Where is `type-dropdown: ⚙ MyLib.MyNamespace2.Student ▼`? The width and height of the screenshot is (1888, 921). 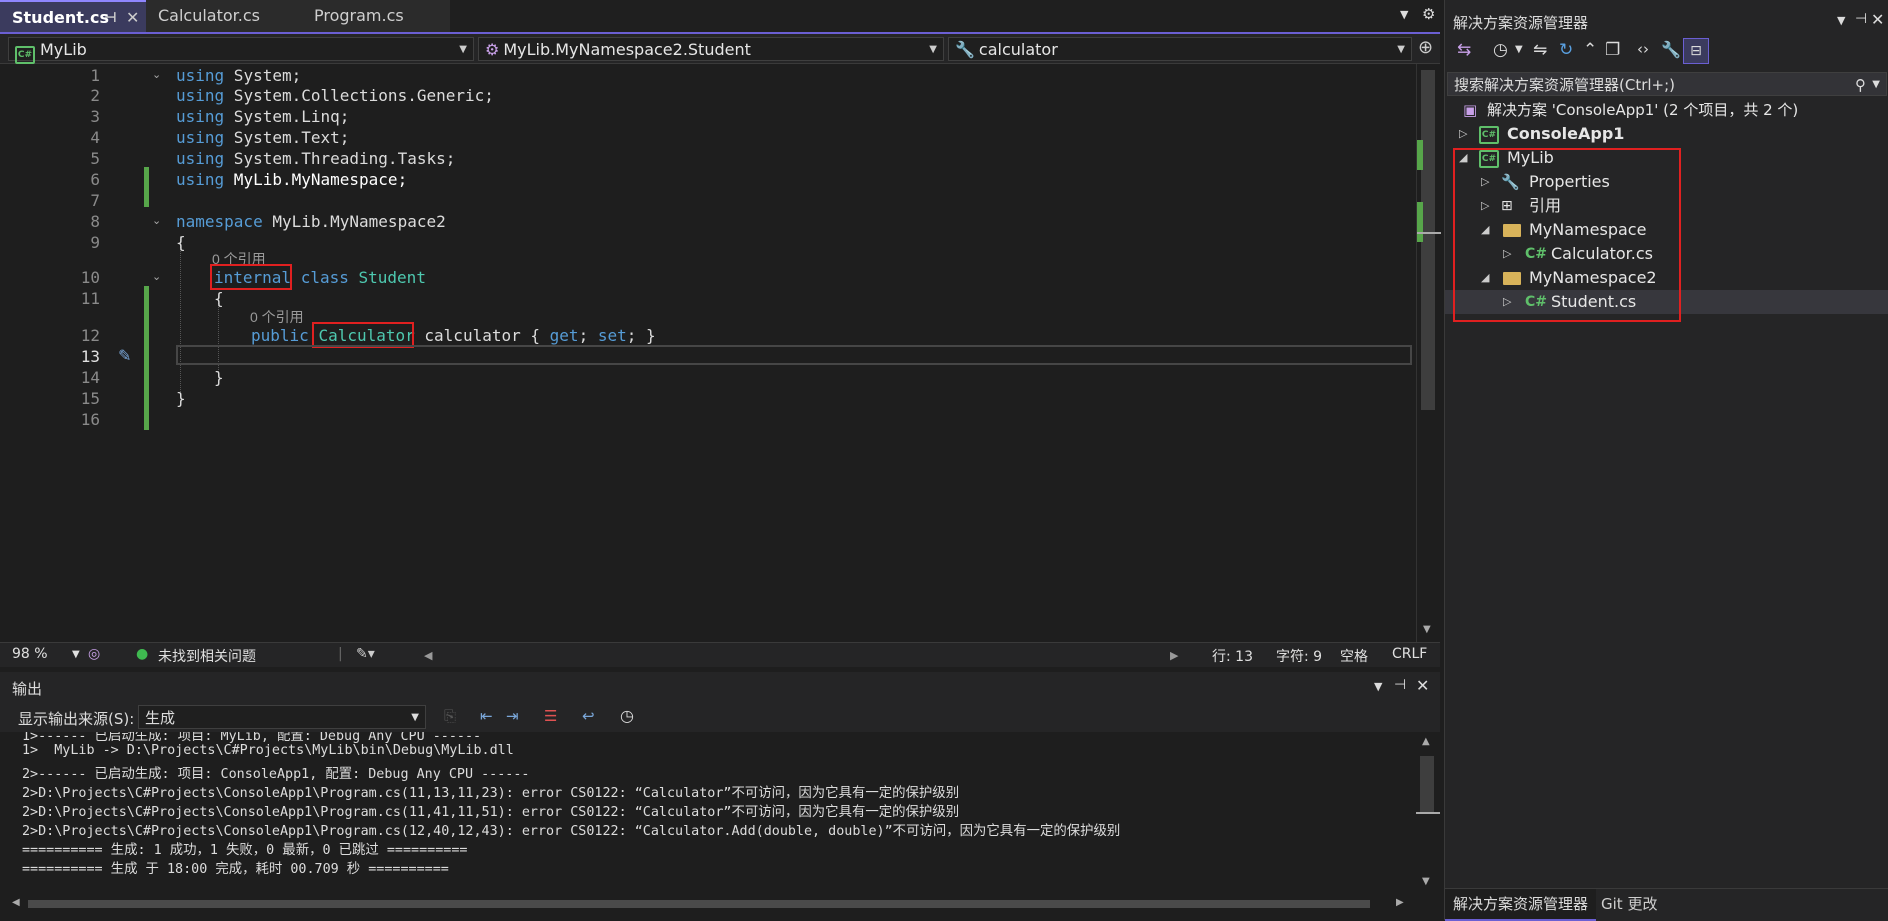 type-dropdown: ⚙ MyLib.MyNamespace2.Student ▼ is located at coordinates (711, 49).